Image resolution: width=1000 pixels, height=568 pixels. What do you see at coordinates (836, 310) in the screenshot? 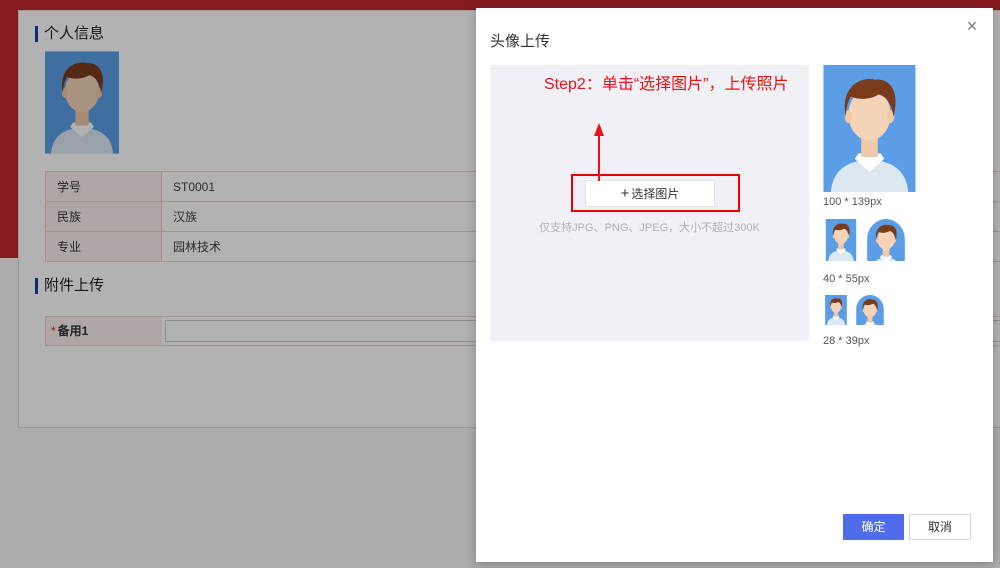
I see `preview-small` at bounding box center [836, 310].